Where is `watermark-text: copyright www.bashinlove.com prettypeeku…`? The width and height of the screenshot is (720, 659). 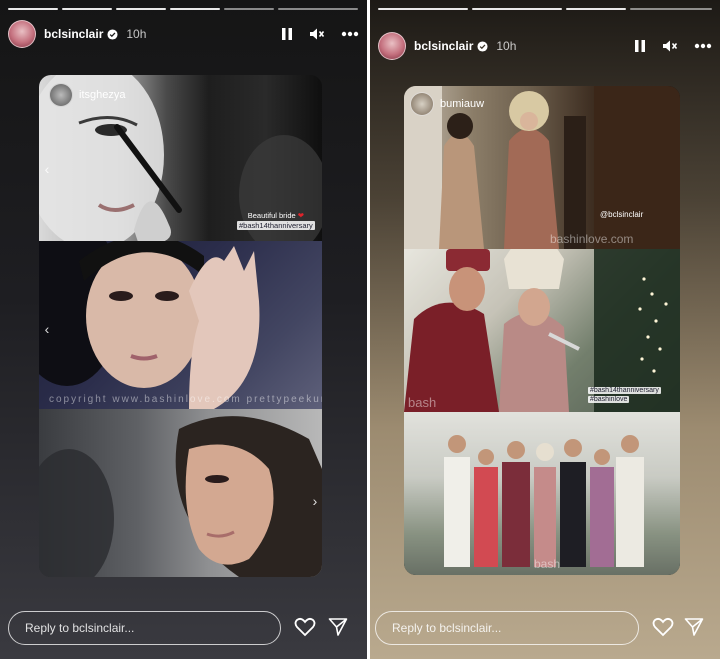 watermark-text: copyright www.bashinlove.com prettypeeku… is located at coordinates (185, 399).